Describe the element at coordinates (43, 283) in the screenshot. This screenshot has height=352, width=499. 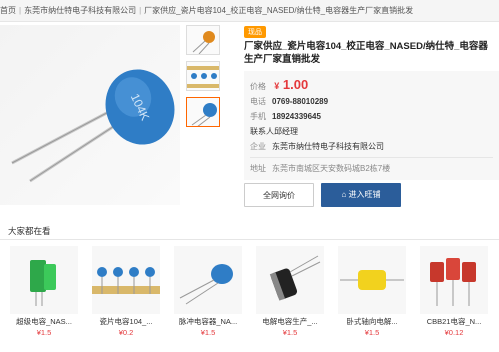
I see `supercapacitor-icon` at that location.